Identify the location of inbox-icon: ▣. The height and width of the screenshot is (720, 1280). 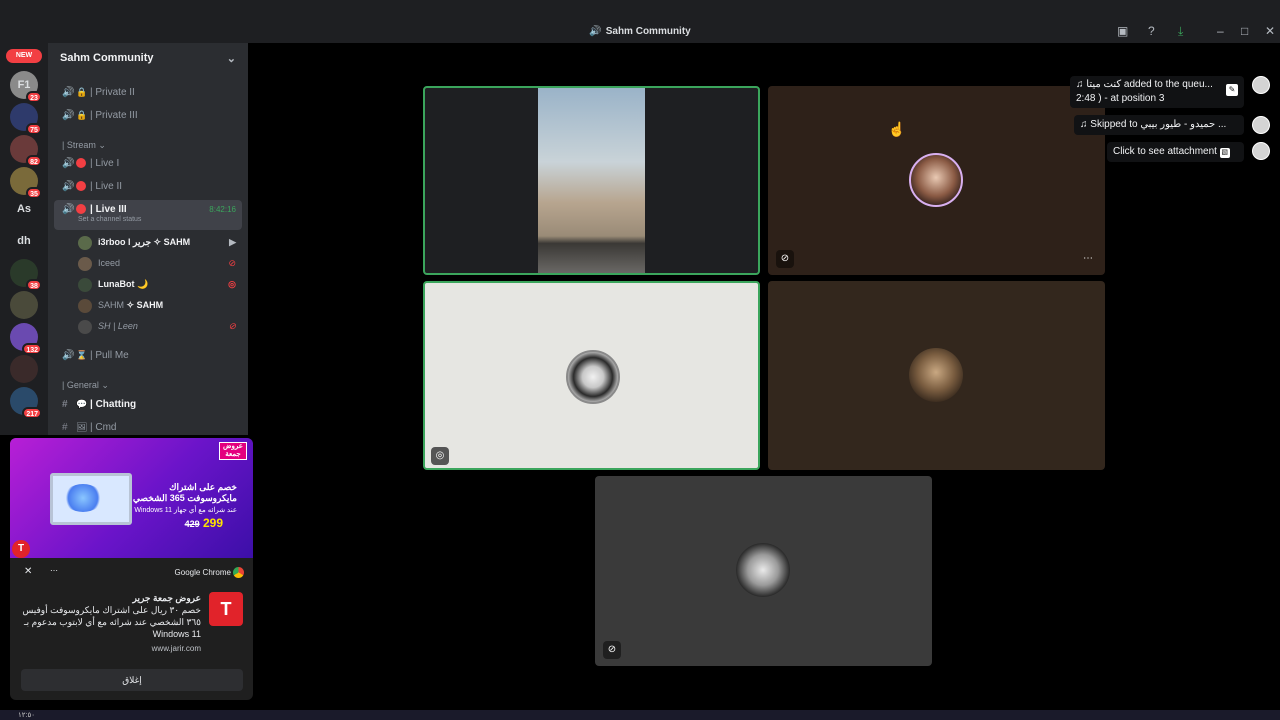
(1122, 31).